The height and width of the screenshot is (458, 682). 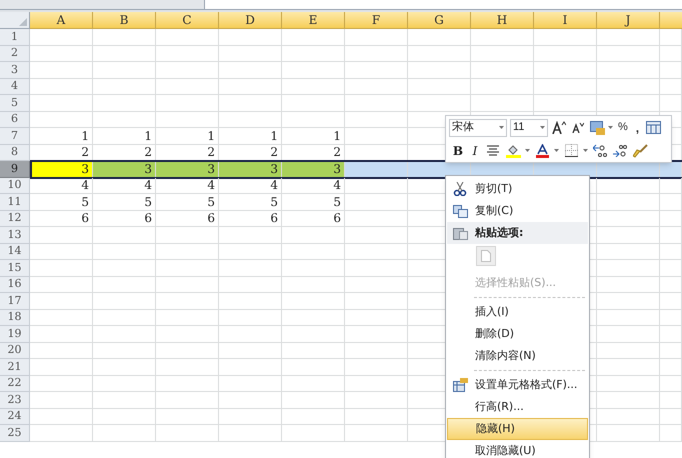 What do you see at coordinates (15, 367) in the screenshot?
I see `row-header: 21` at bounding box center [15, 367].